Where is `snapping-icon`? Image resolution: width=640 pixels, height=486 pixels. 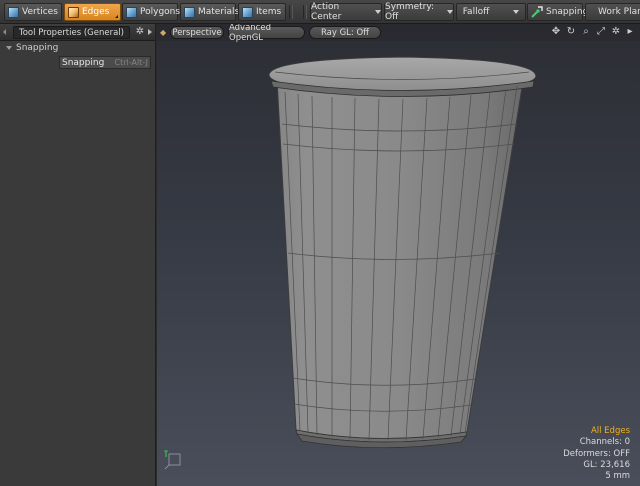 snapping-icon is located at coordinates (537, 12).